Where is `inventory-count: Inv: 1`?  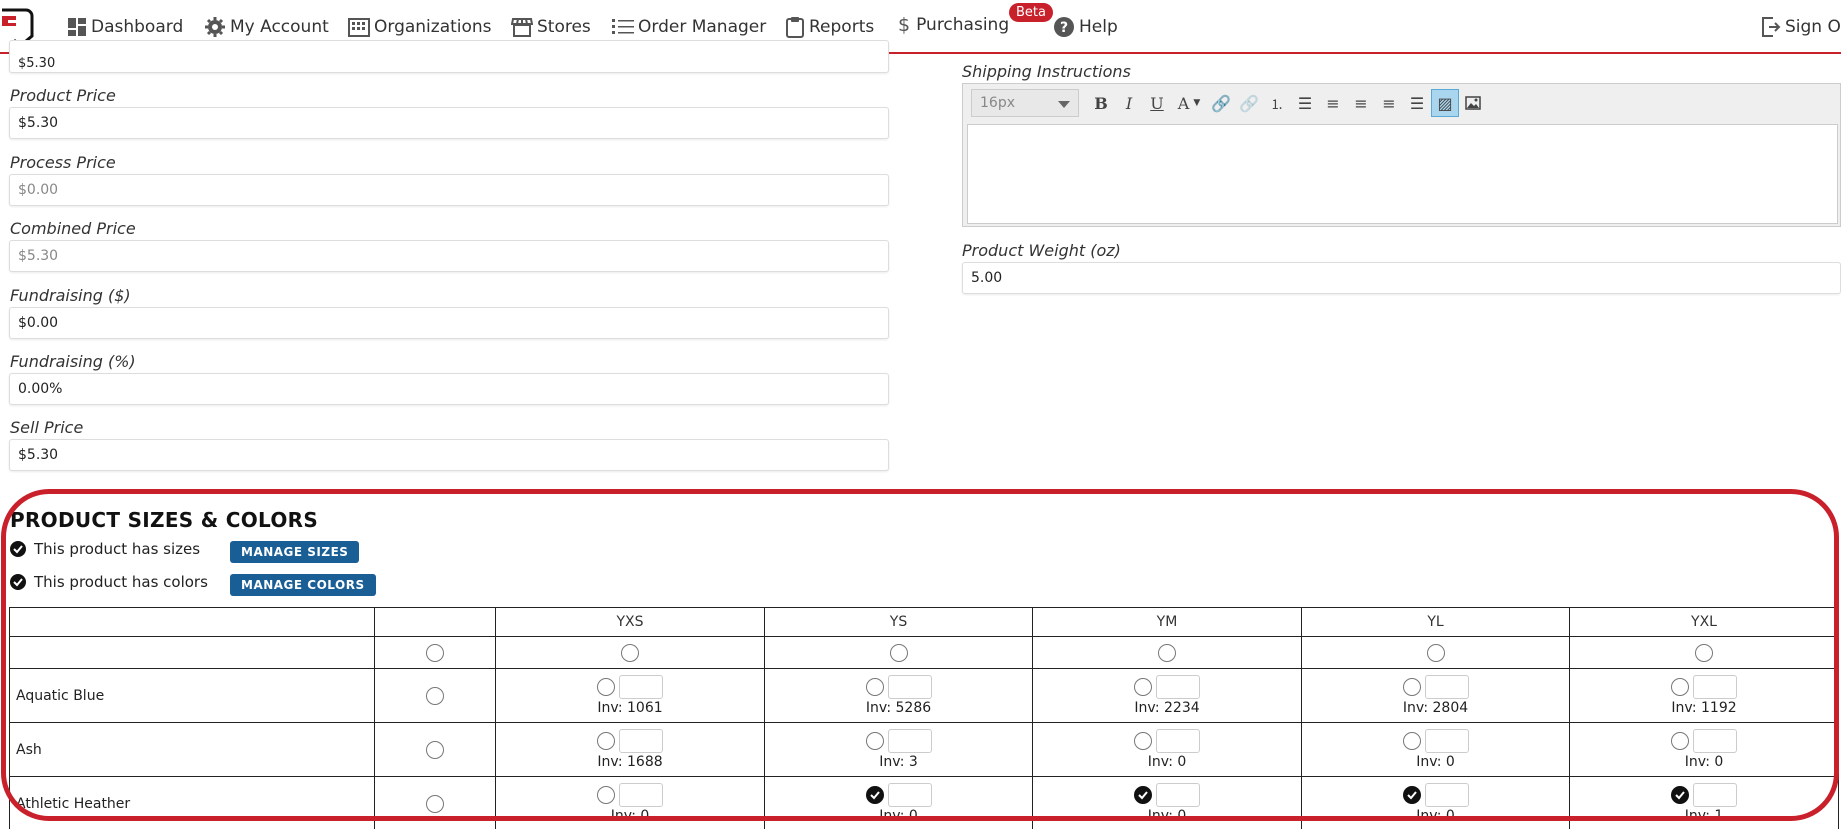
inventory-count: Inv: 1 is located at coordinates (1704, 816).